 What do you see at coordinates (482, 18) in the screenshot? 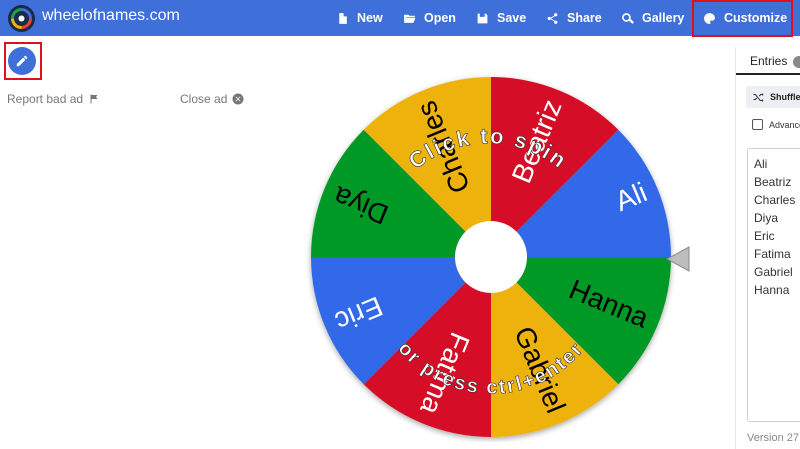
I see `save-icon` at bounding box center [482, 18].